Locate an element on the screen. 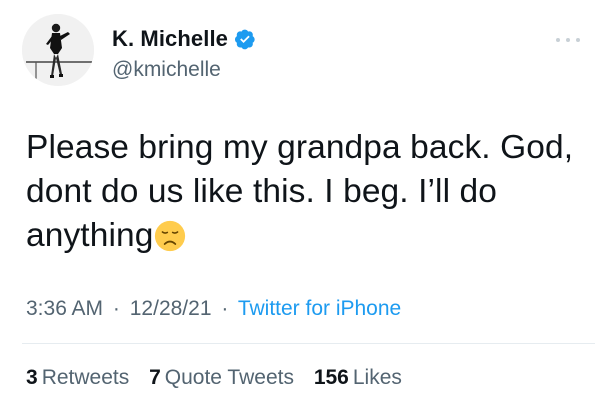 The height and width of the screenshot is (406, 595). quote-tweets-count: 7 is located at coordinates (155, 377).